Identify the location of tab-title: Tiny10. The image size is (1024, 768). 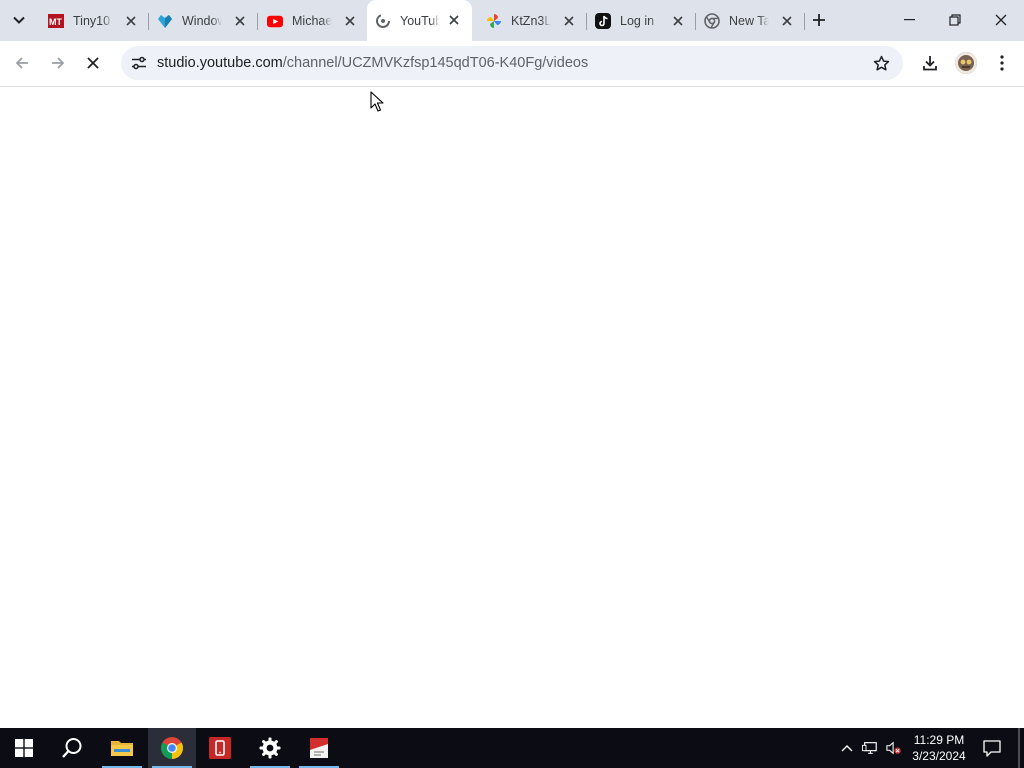
(92, 21).